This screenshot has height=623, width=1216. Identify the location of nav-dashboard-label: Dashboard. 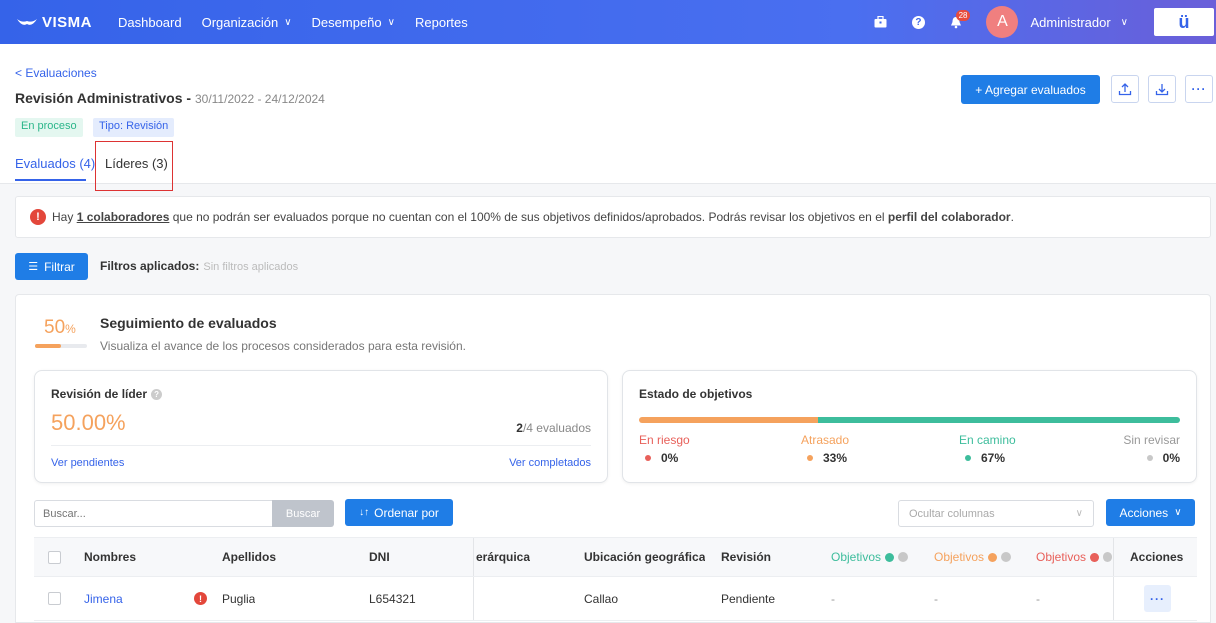
(150, 22).